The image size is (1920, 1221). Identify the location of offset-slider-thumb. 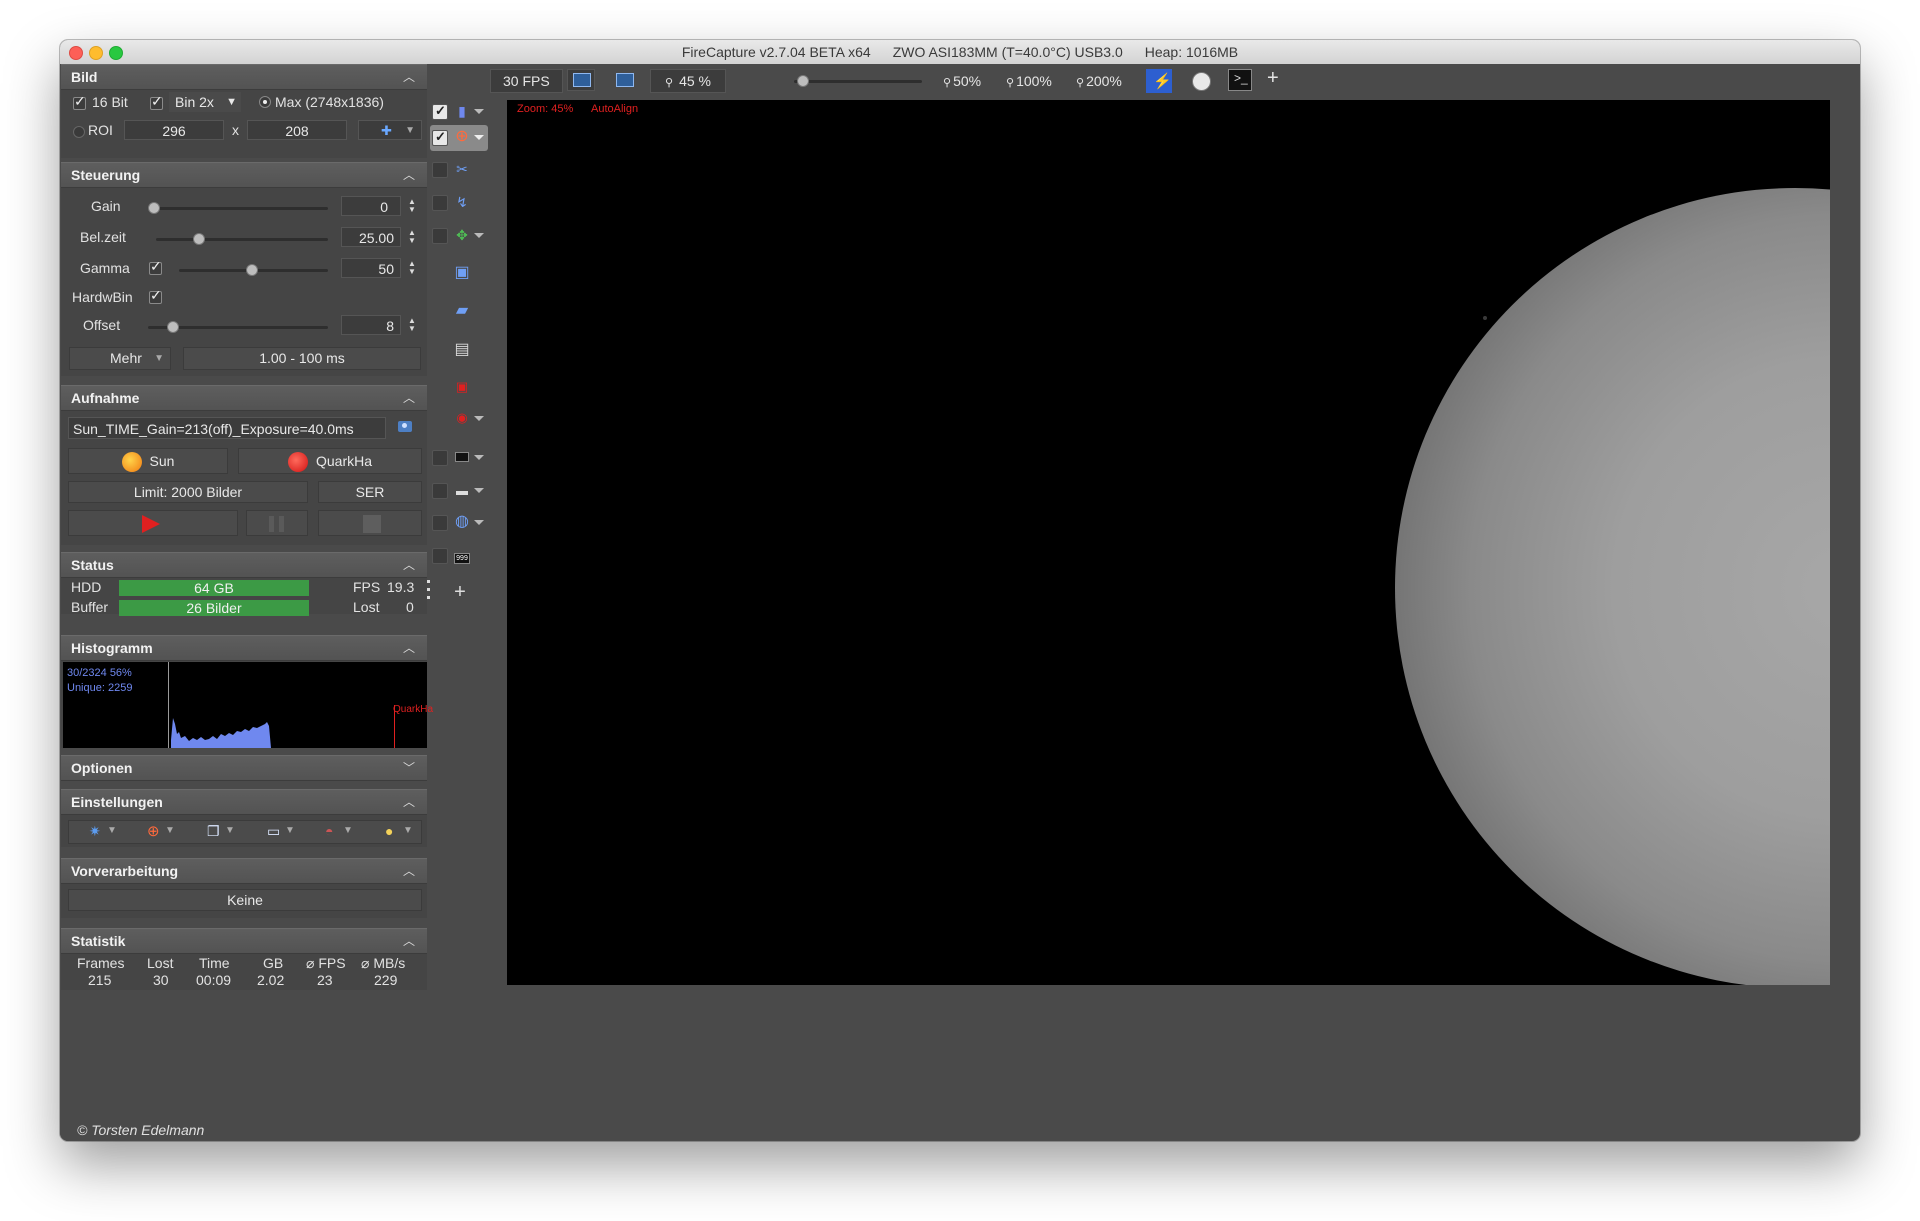
(172, 327).